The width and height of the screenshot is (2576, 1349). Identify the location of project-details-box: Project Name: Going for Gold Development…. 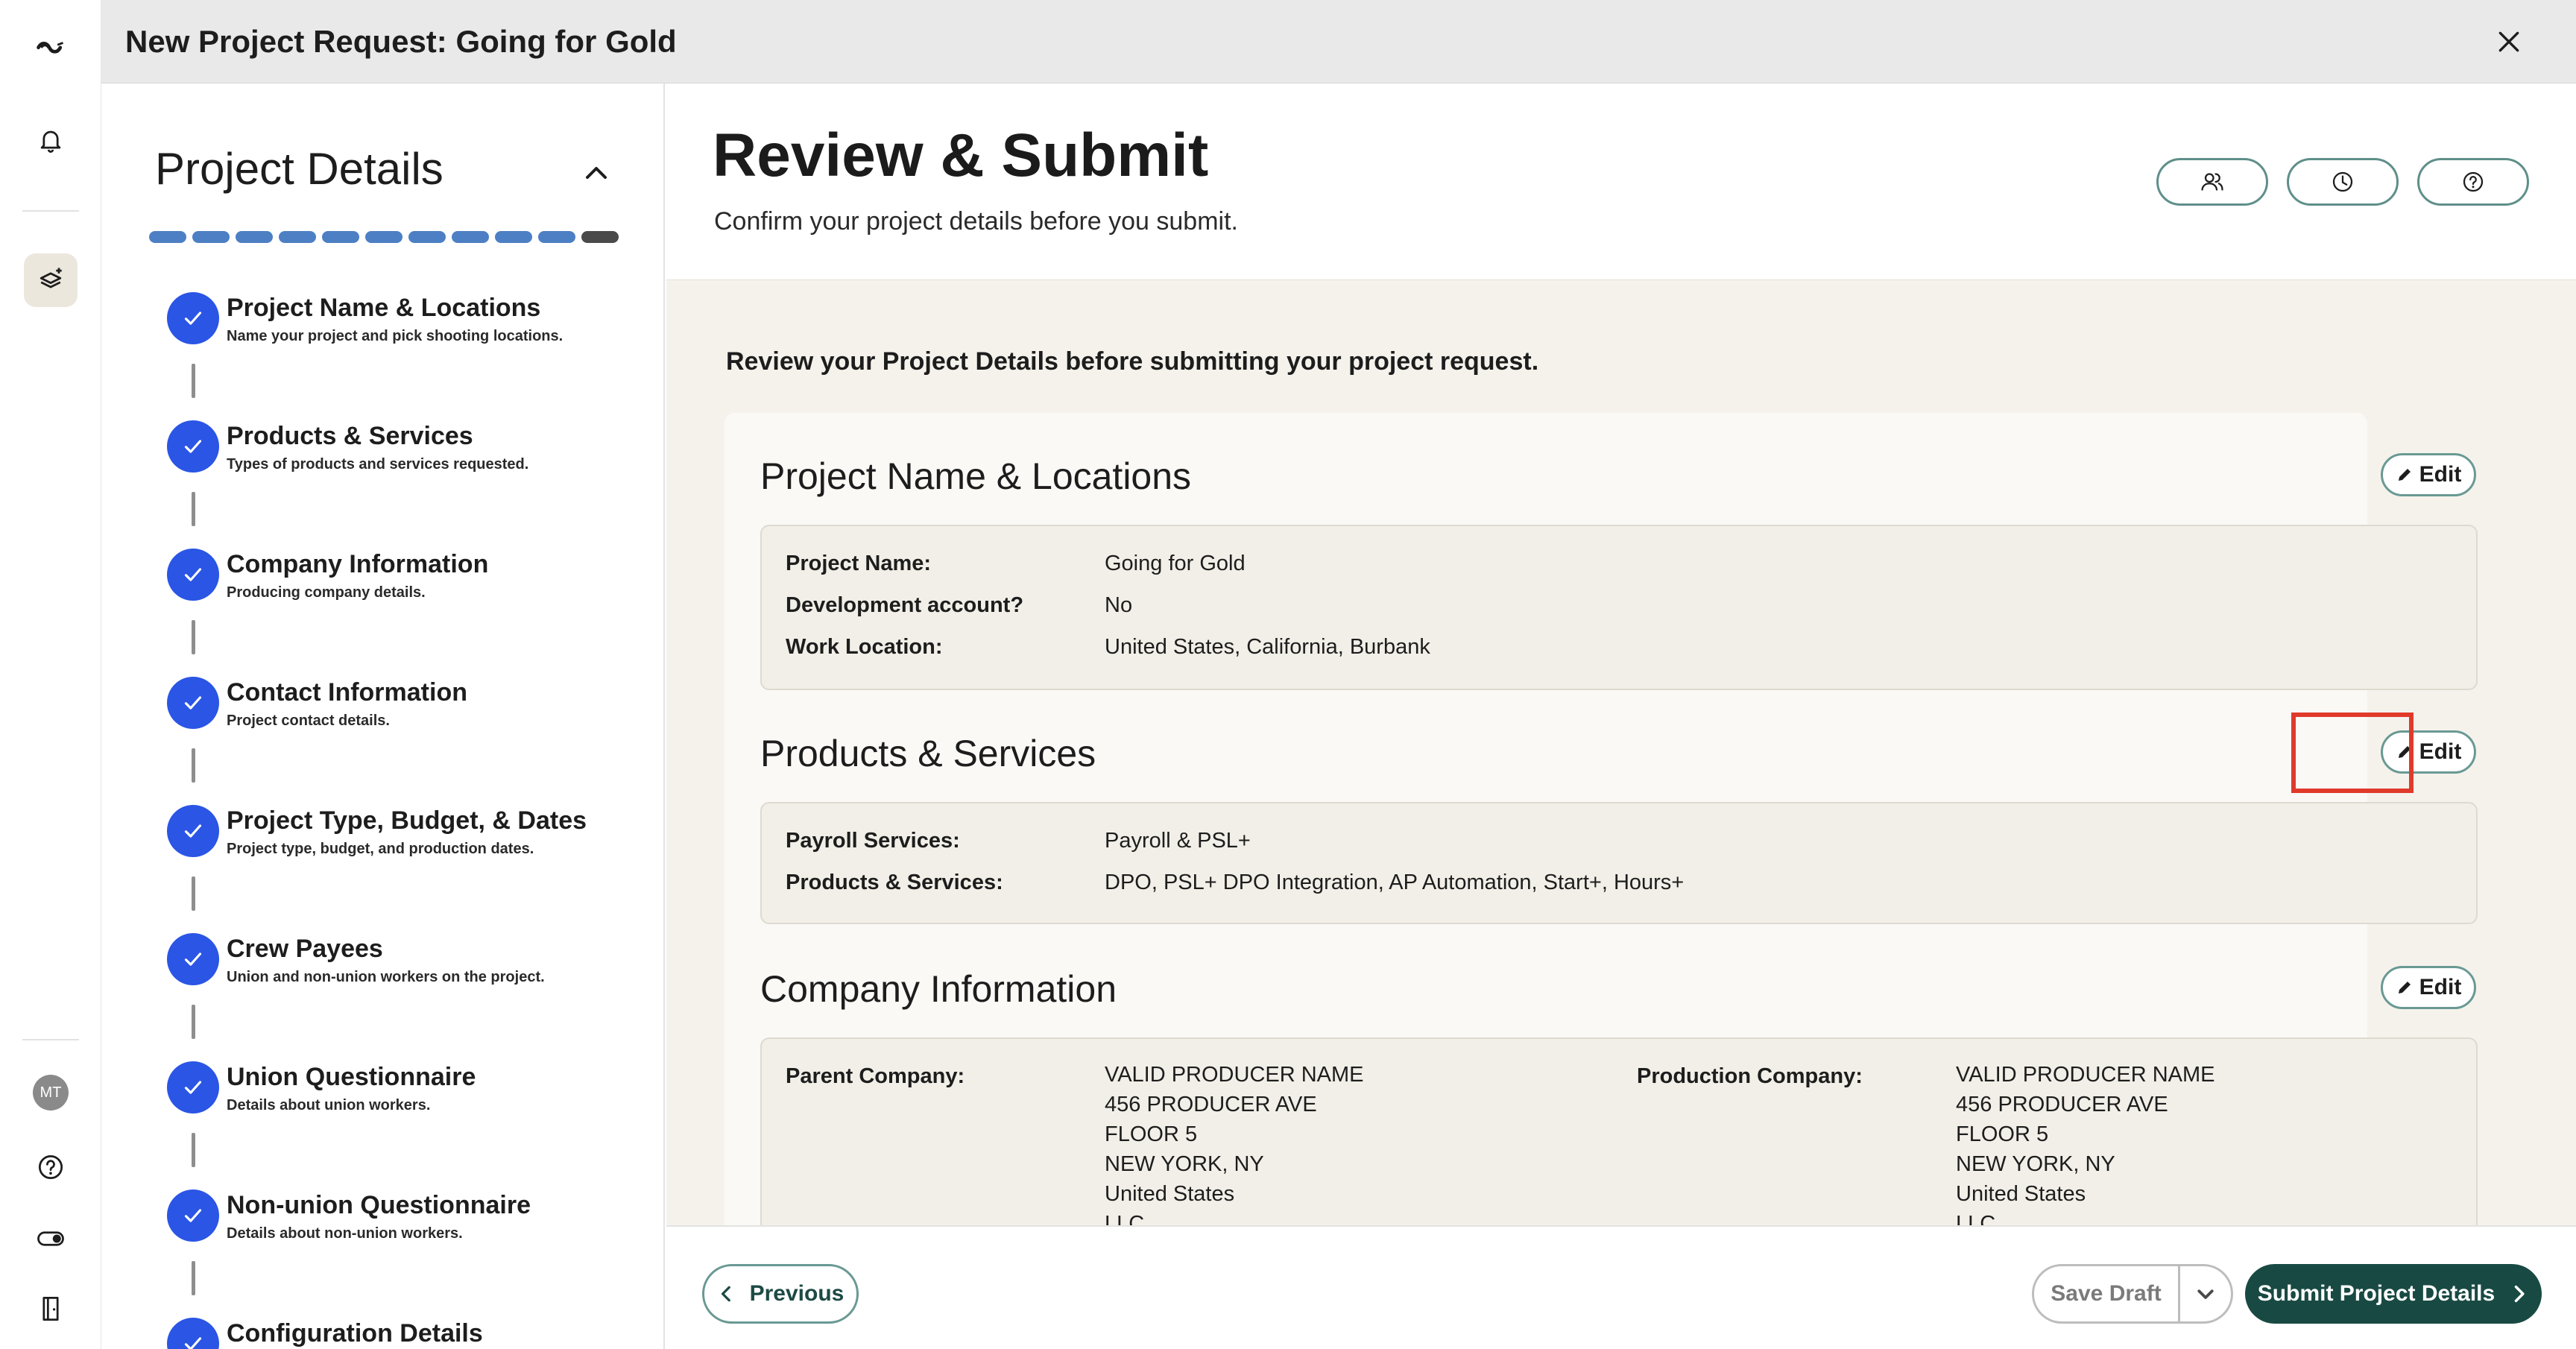
(1619, 607).